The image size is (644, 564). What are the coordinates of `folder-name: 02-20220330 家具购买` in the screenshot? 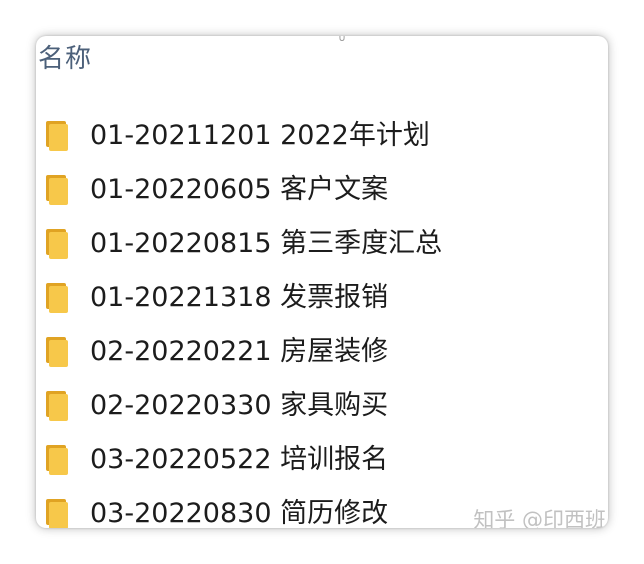 It's located at (239, 405).